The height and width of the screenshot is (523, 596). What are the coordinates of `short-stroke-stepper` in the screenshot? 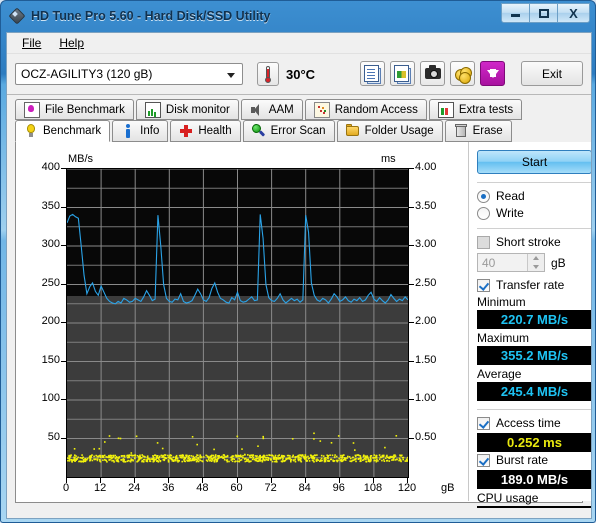 It's located at (535, 262).